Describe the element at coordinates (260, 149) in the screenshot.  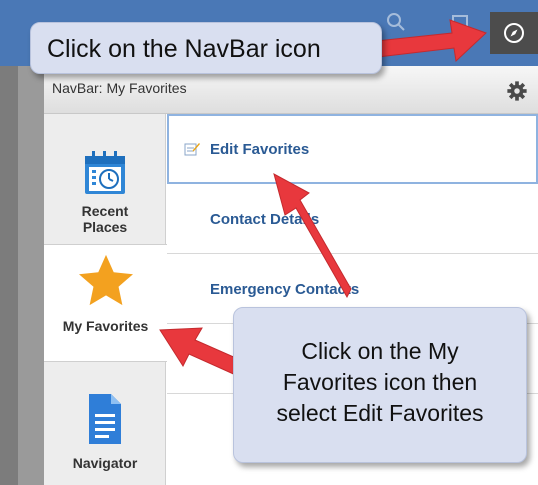
I see `list-item-label: Edit Favorites` at that location.